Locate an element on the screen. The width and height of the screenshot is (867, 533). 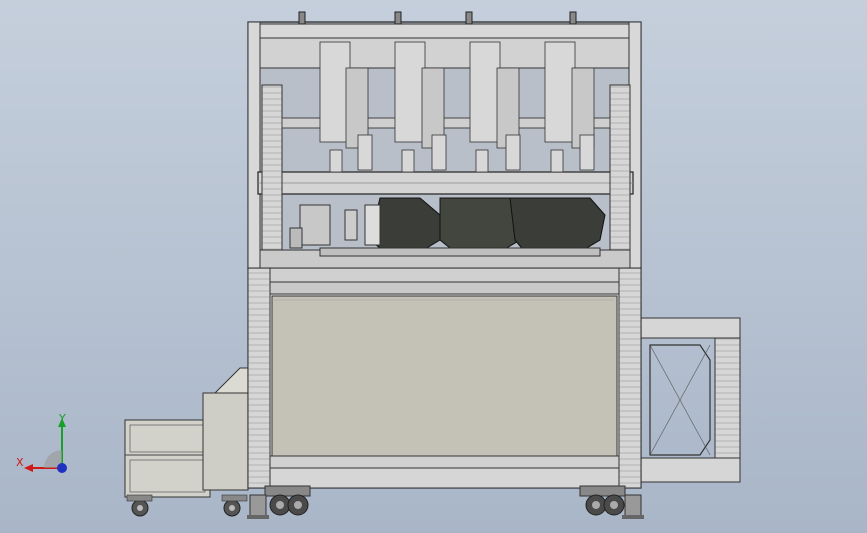
y-axis-label: Y is located at coordinates (62, 418).